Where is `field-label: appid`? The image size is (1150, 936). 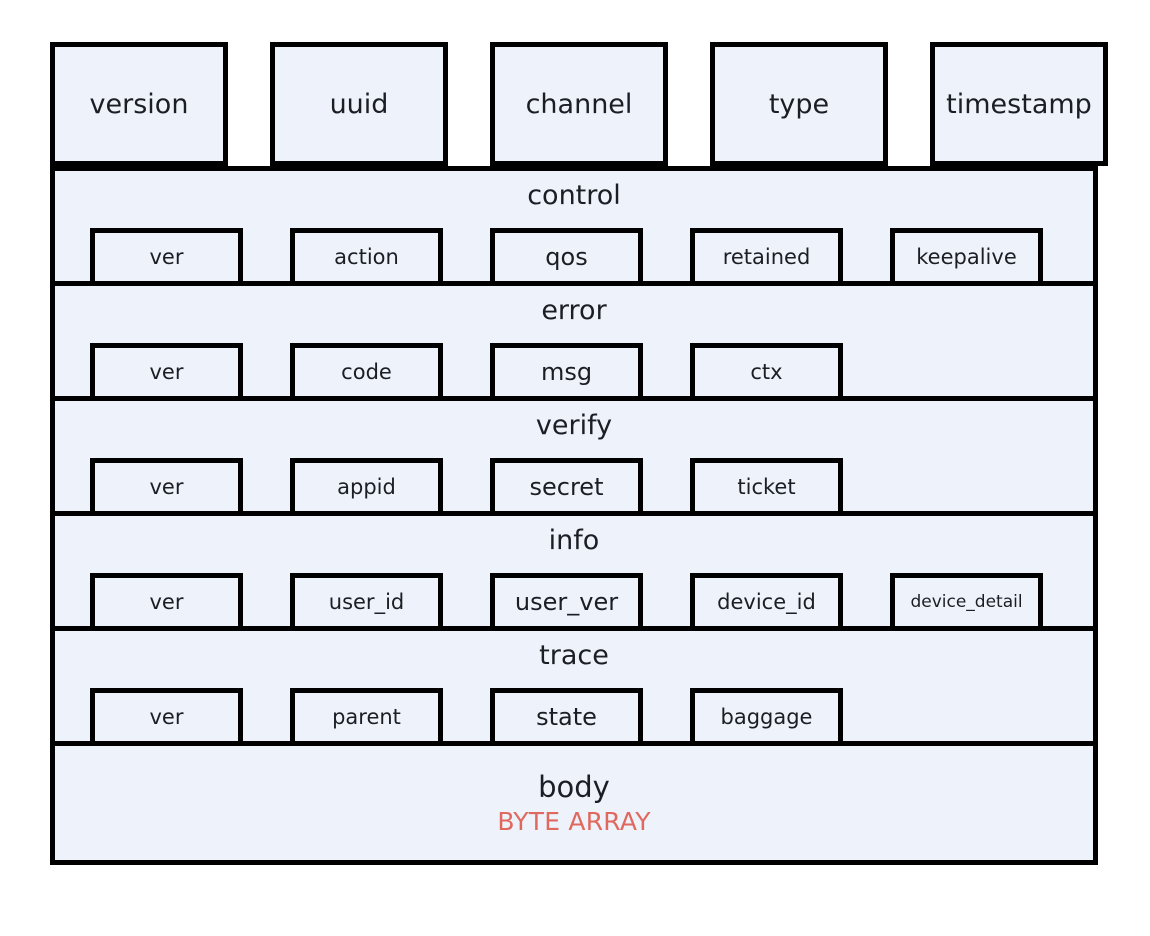
field-label: appid is located at coordinates (366, 486).